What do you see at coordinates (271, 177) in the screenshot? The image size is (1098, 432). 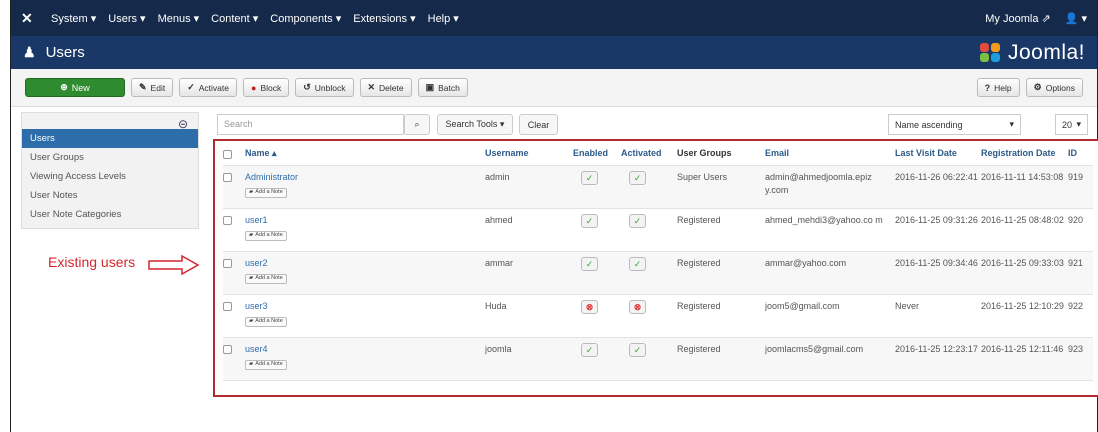 I see `user-name-link: Administrator` at bounding box center [271, 177].